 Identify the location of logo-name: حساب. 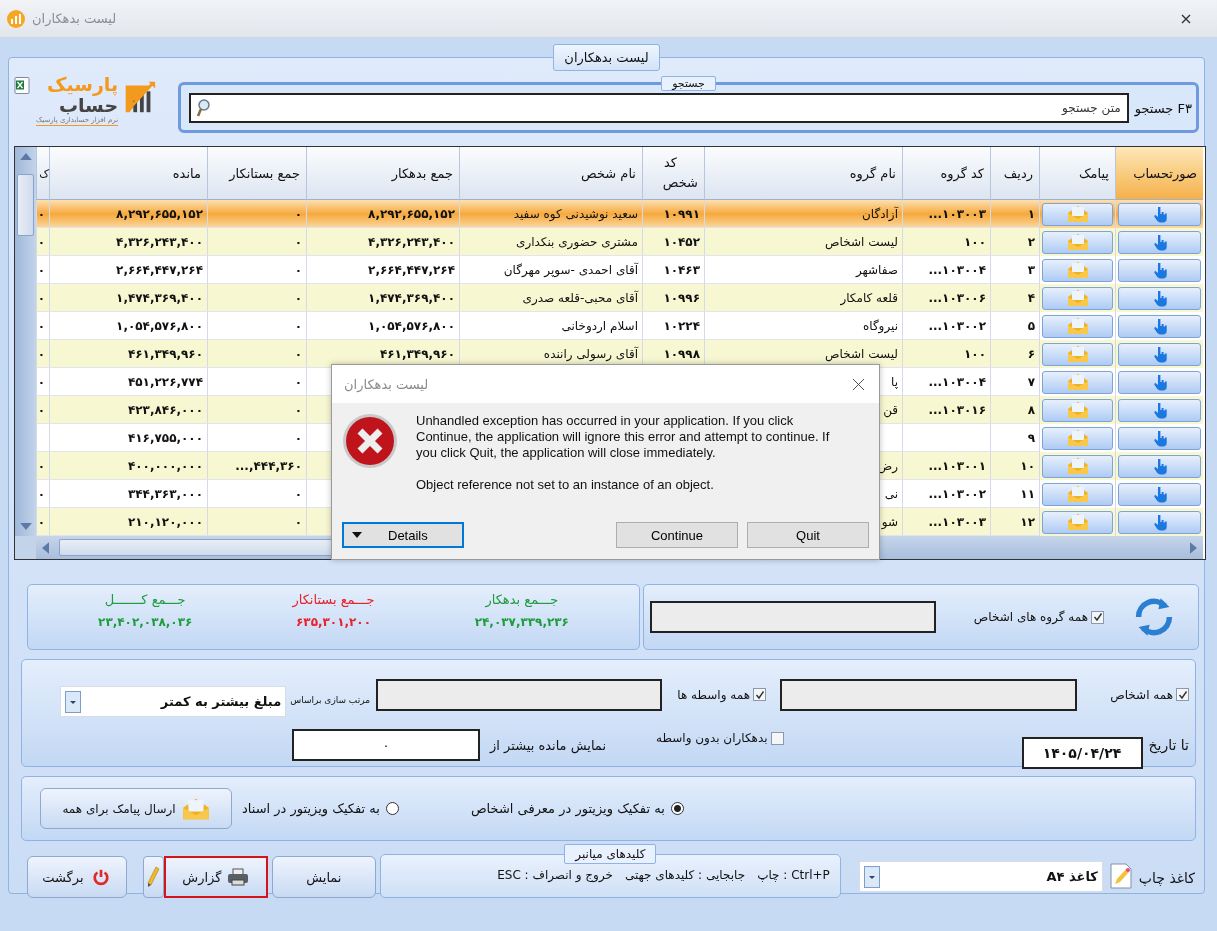
(88, 105).